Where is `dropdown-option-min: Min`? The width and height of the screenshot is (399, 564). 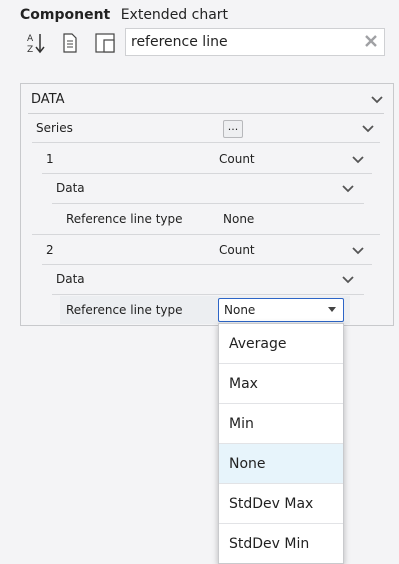
dropdown-option-min: Min is located at coordinates (281, 424).